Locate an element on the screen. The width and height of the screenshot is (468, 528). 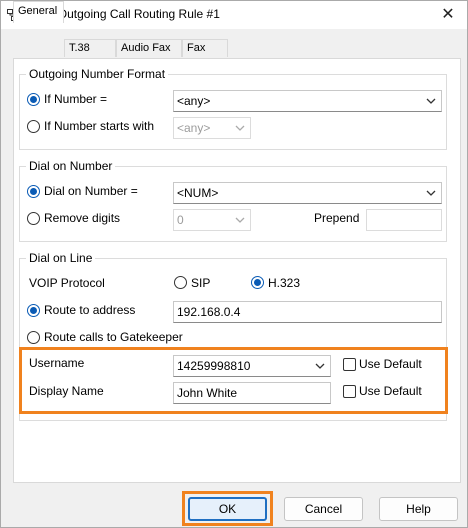
starts-with-value: <any> is located at coordinates (194, 128).